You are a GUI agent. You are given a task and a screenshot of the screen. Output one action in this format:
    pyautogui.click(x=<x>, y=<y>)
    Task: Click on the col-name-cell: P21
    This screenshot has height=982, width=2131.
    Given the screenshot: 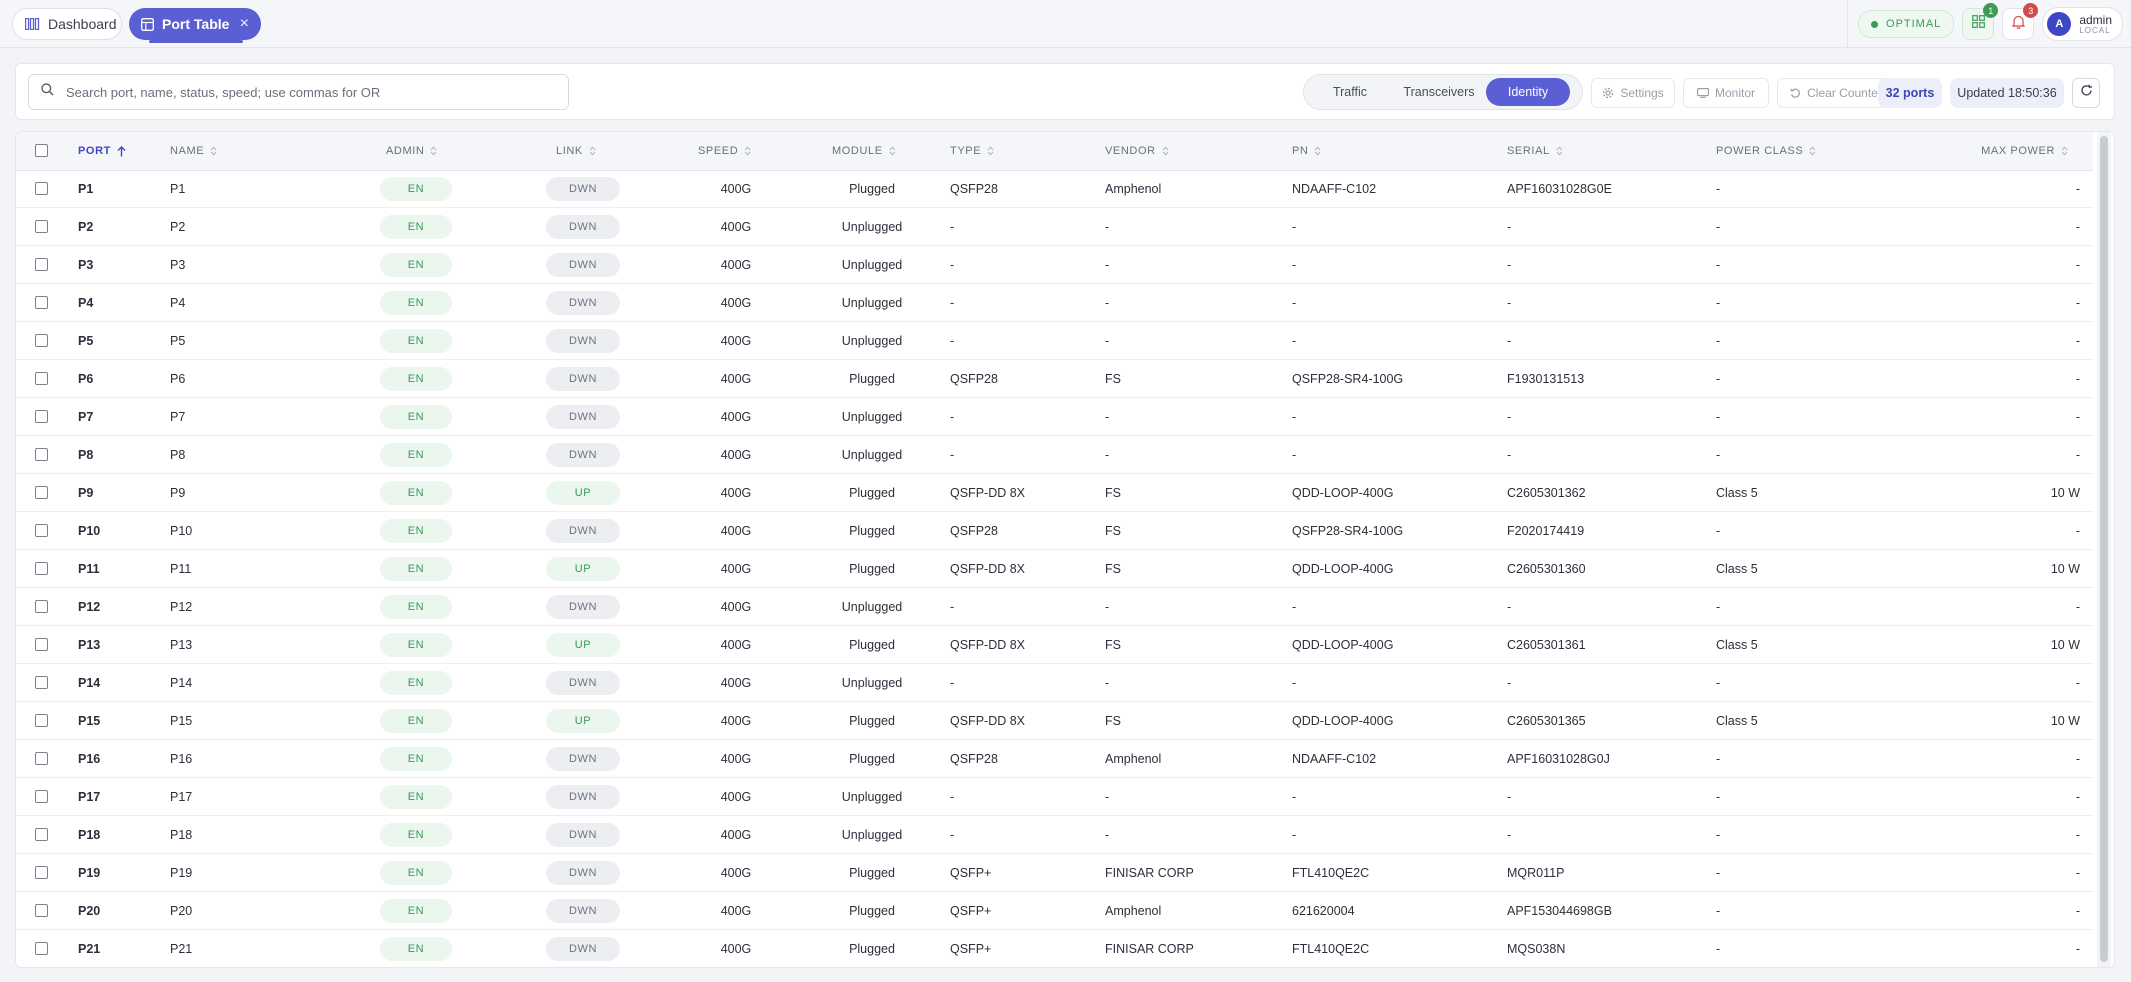 What is the action you would take?
    pyautogui.click(x=181, y=948)
    